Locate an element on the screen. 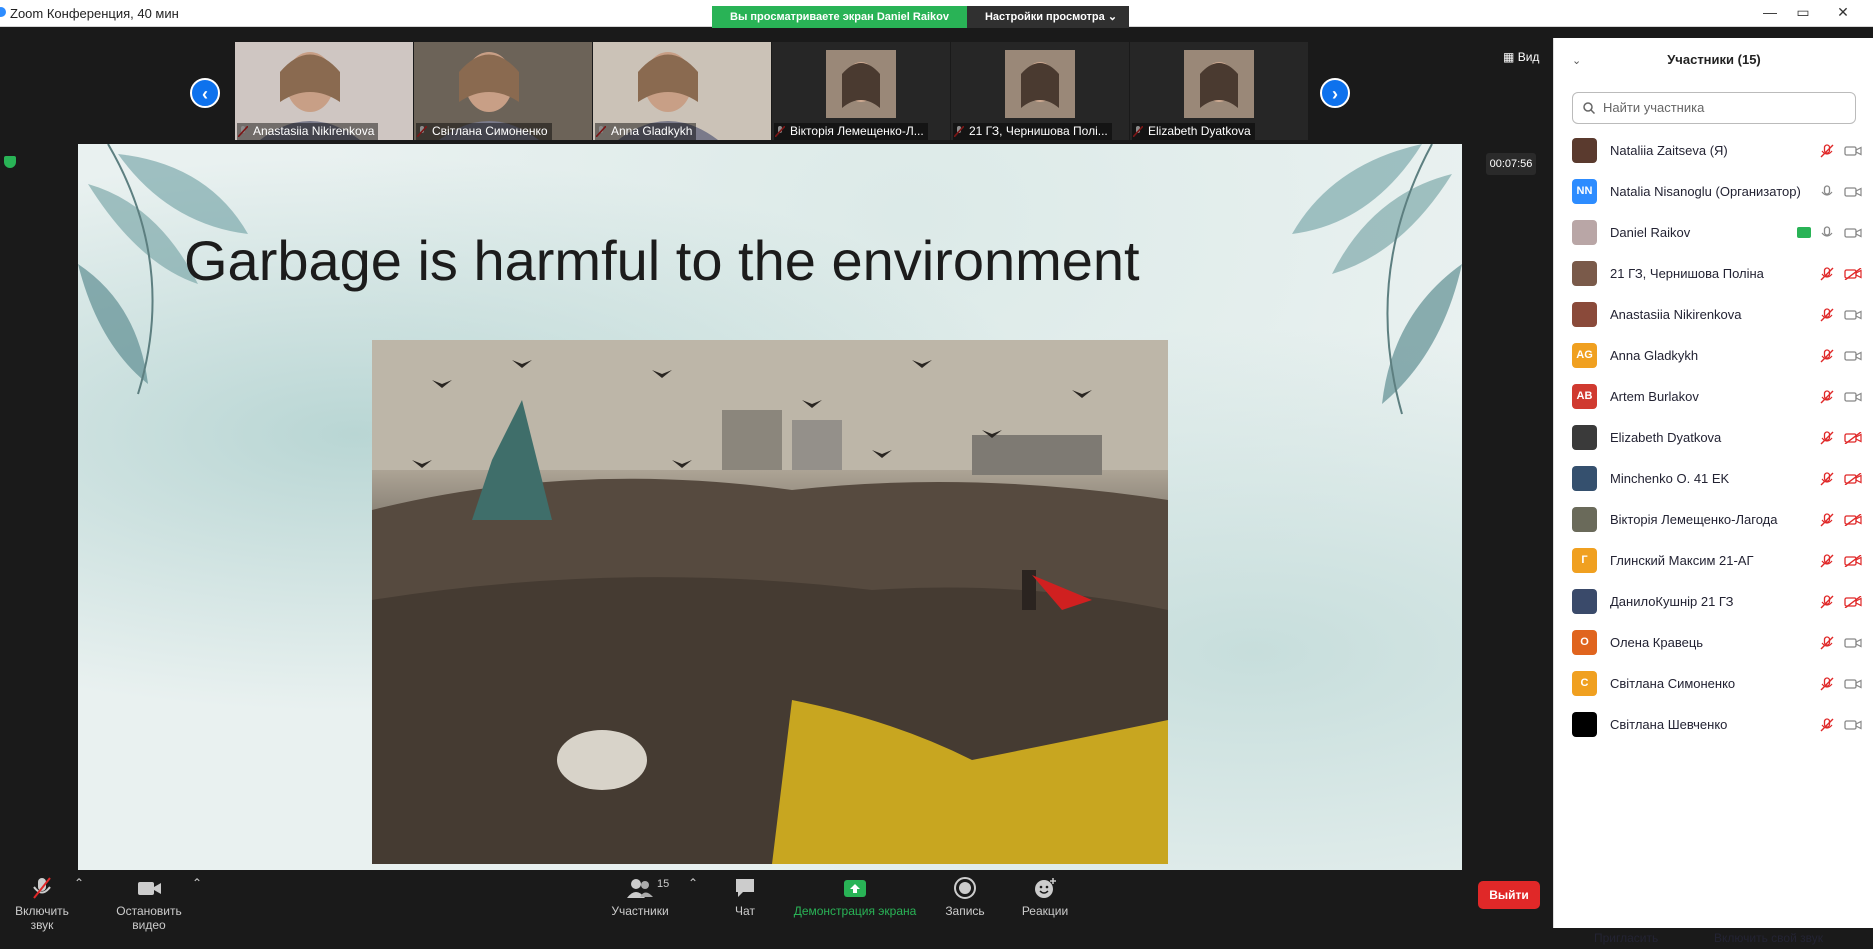 The image size is (1873, 949). record-button: Запись is located at coordinates (965, 897).